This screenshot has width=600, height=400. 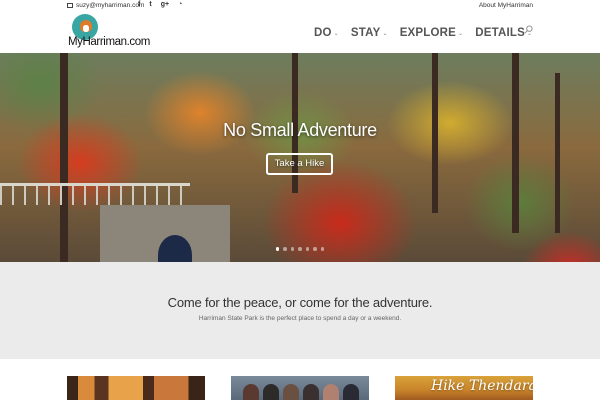 What do you see at coordinates (139, 4) in the screenshot?
I see `facebook-icon: f` at bounding box center [139, 4].